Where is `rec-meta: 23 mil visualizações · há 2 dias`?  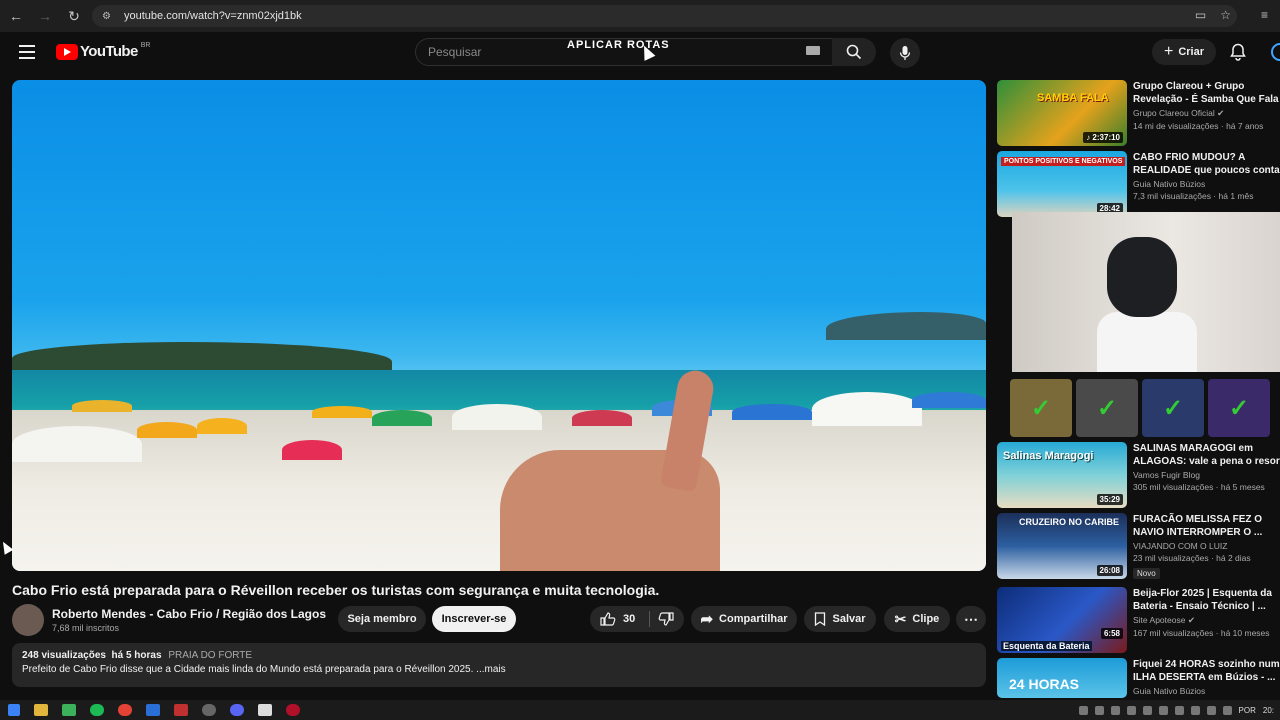
rec-meta: 23 mil visualizações · há 2 dias is located at coordinates (1192, 558).